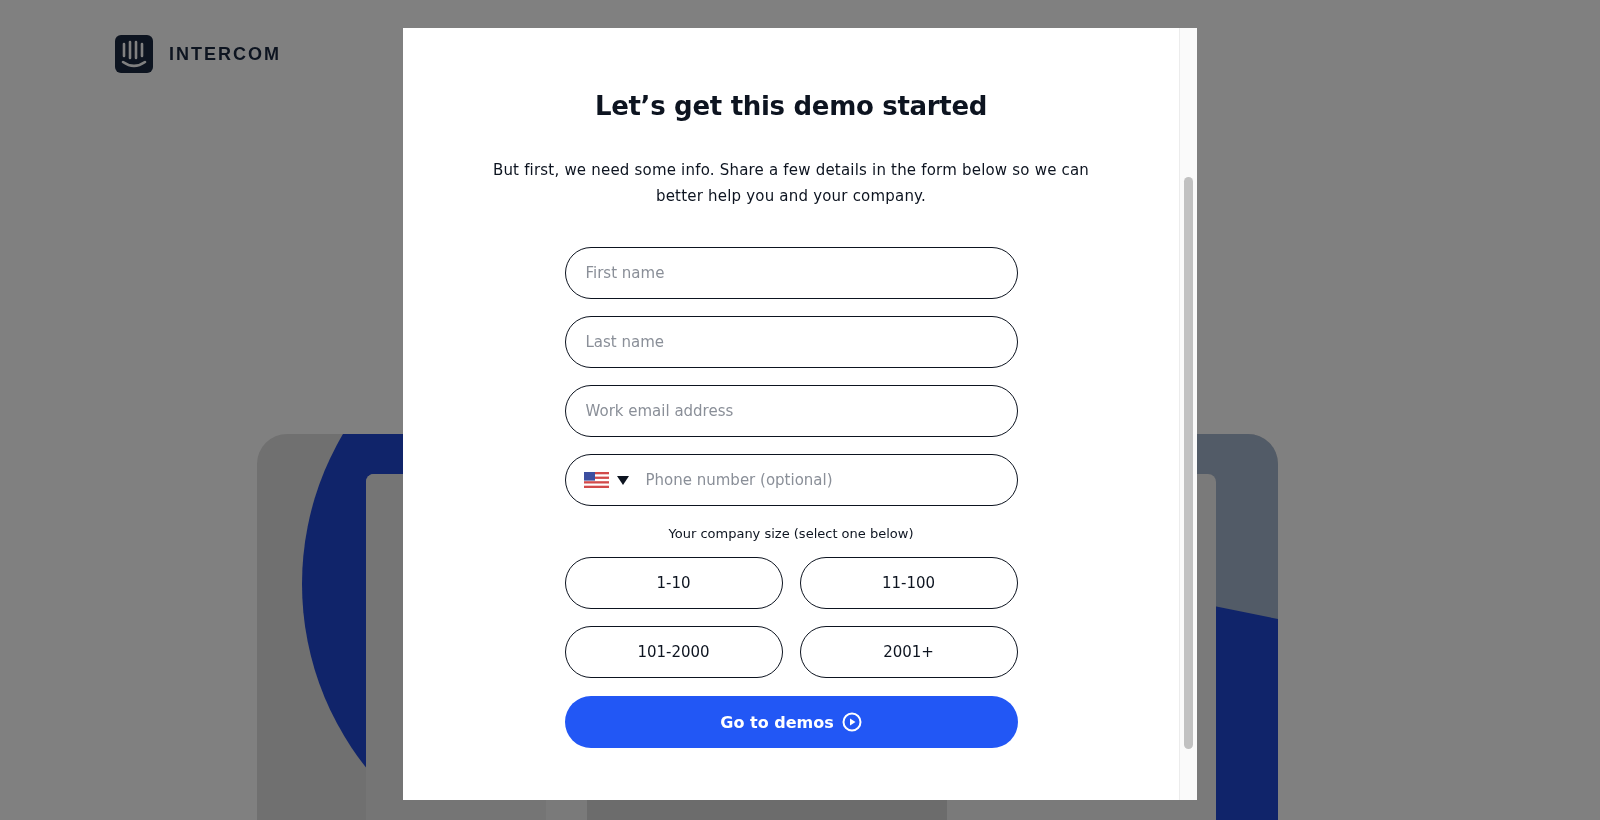  Describe the element at coordinates (791, 722) in the screenshot. I see `go-to-demos-button: Go to demos` at that location.